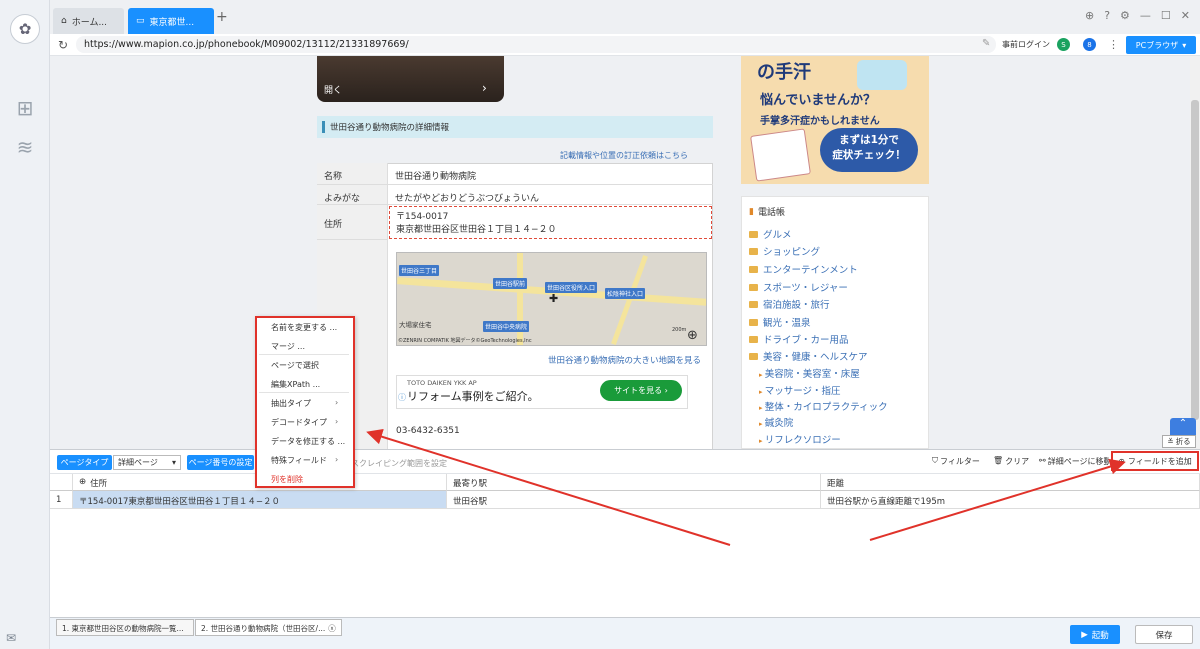  What do you see at coordinates (808, 356) in the screenshot?
I see `phonebook-item: 美容・健康・ヘルスケア` at bounding box center [808, 356].